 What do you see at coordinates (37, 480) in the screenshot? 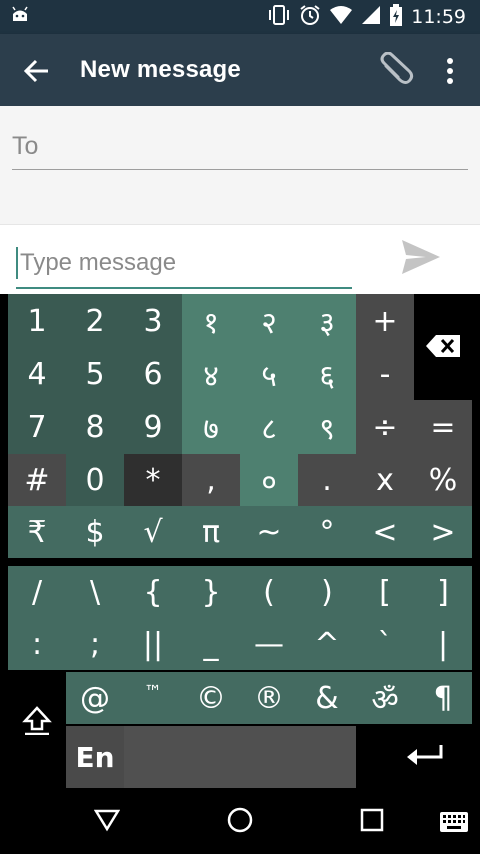
I see `key: #` at bounding box center [37, 480].